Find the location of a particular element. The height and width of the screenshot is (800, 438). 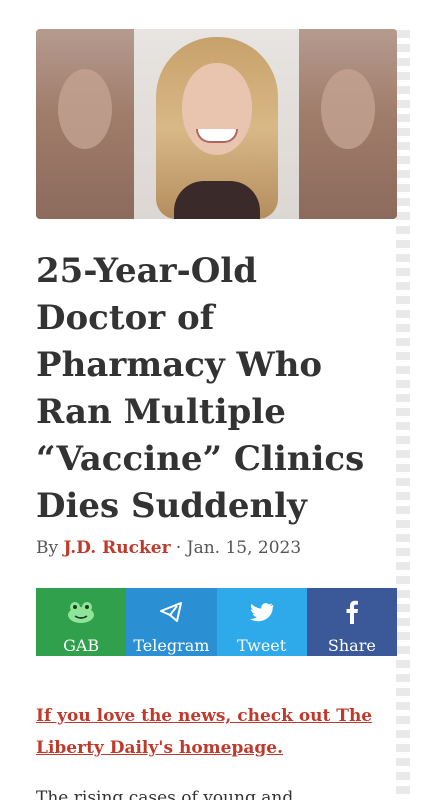

tweet-share-button: Tweet is located at coordinates (261, 622).